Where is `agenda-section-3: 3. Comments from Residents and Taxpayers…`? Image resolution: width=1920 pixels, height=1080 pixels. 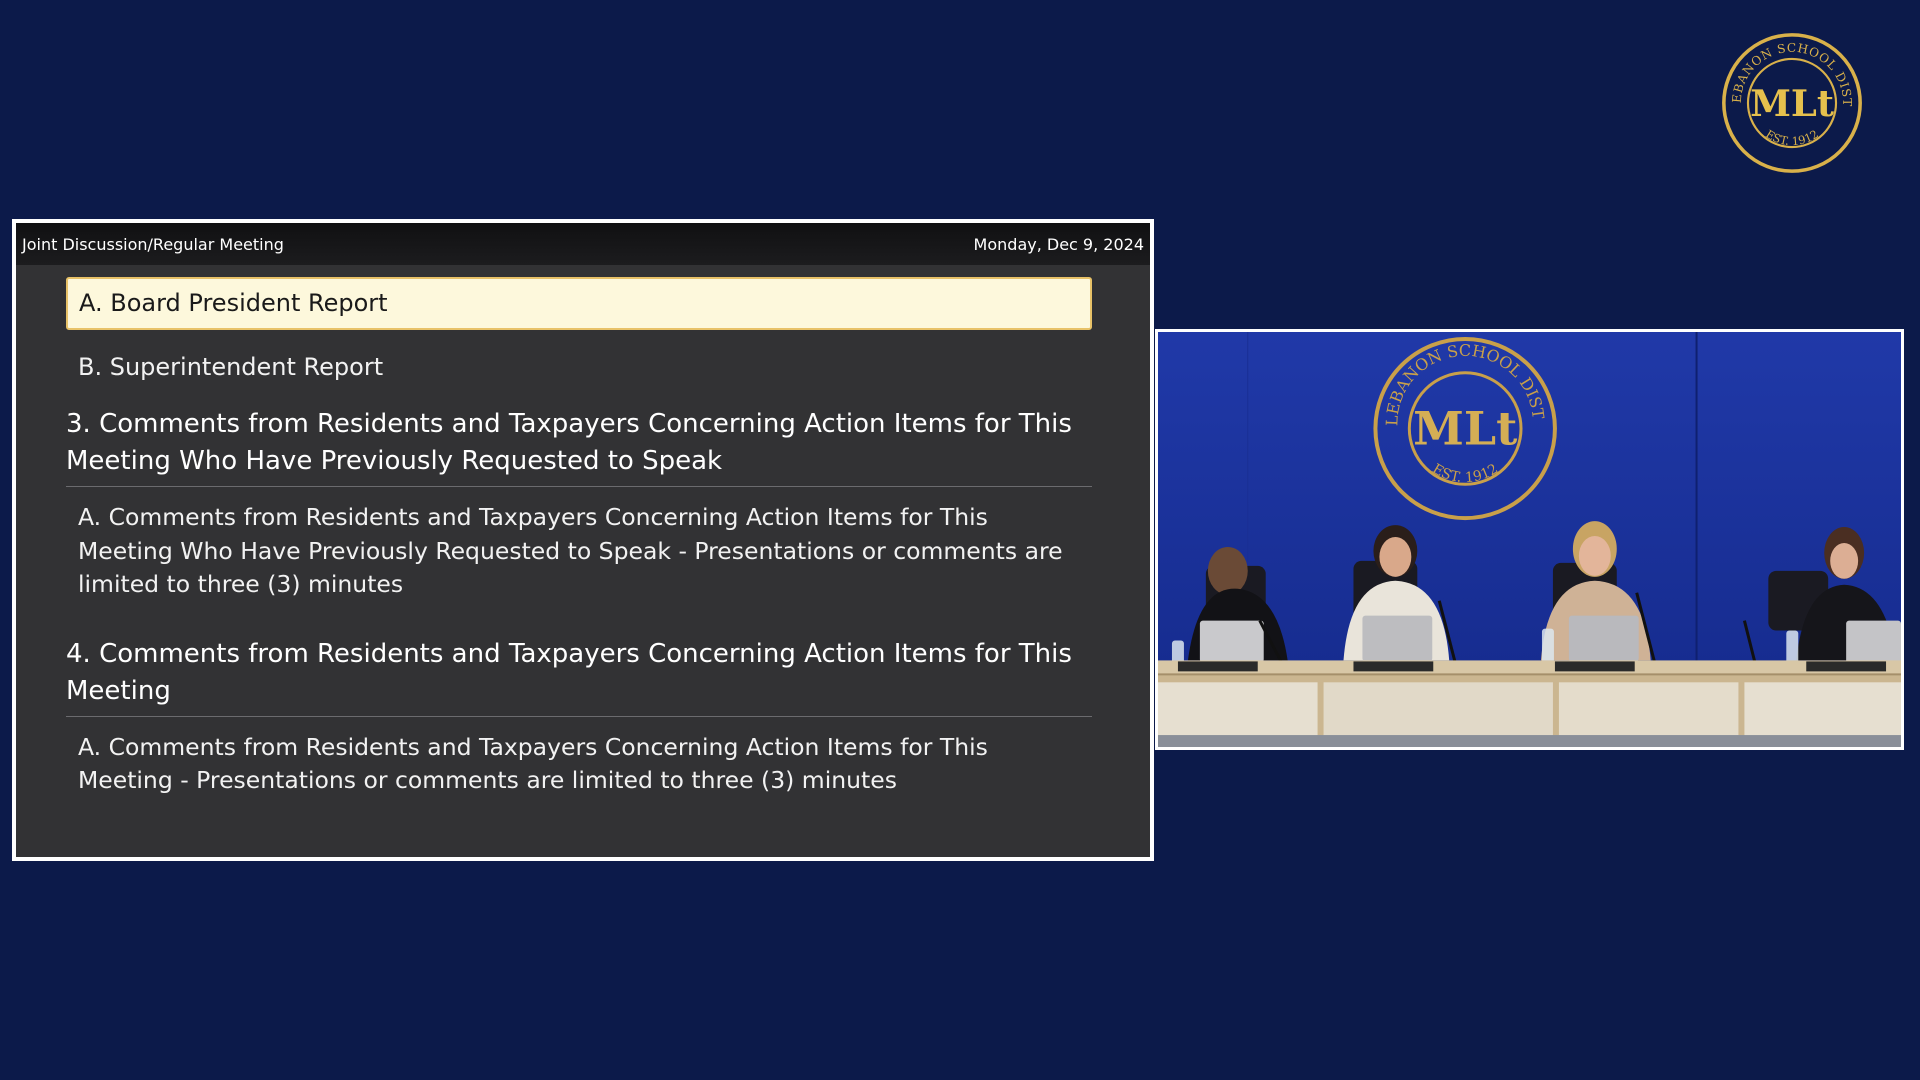
agenda-section-3: 3. Comments from Residents and Taxpayers… is located at coordinates (579, 446).